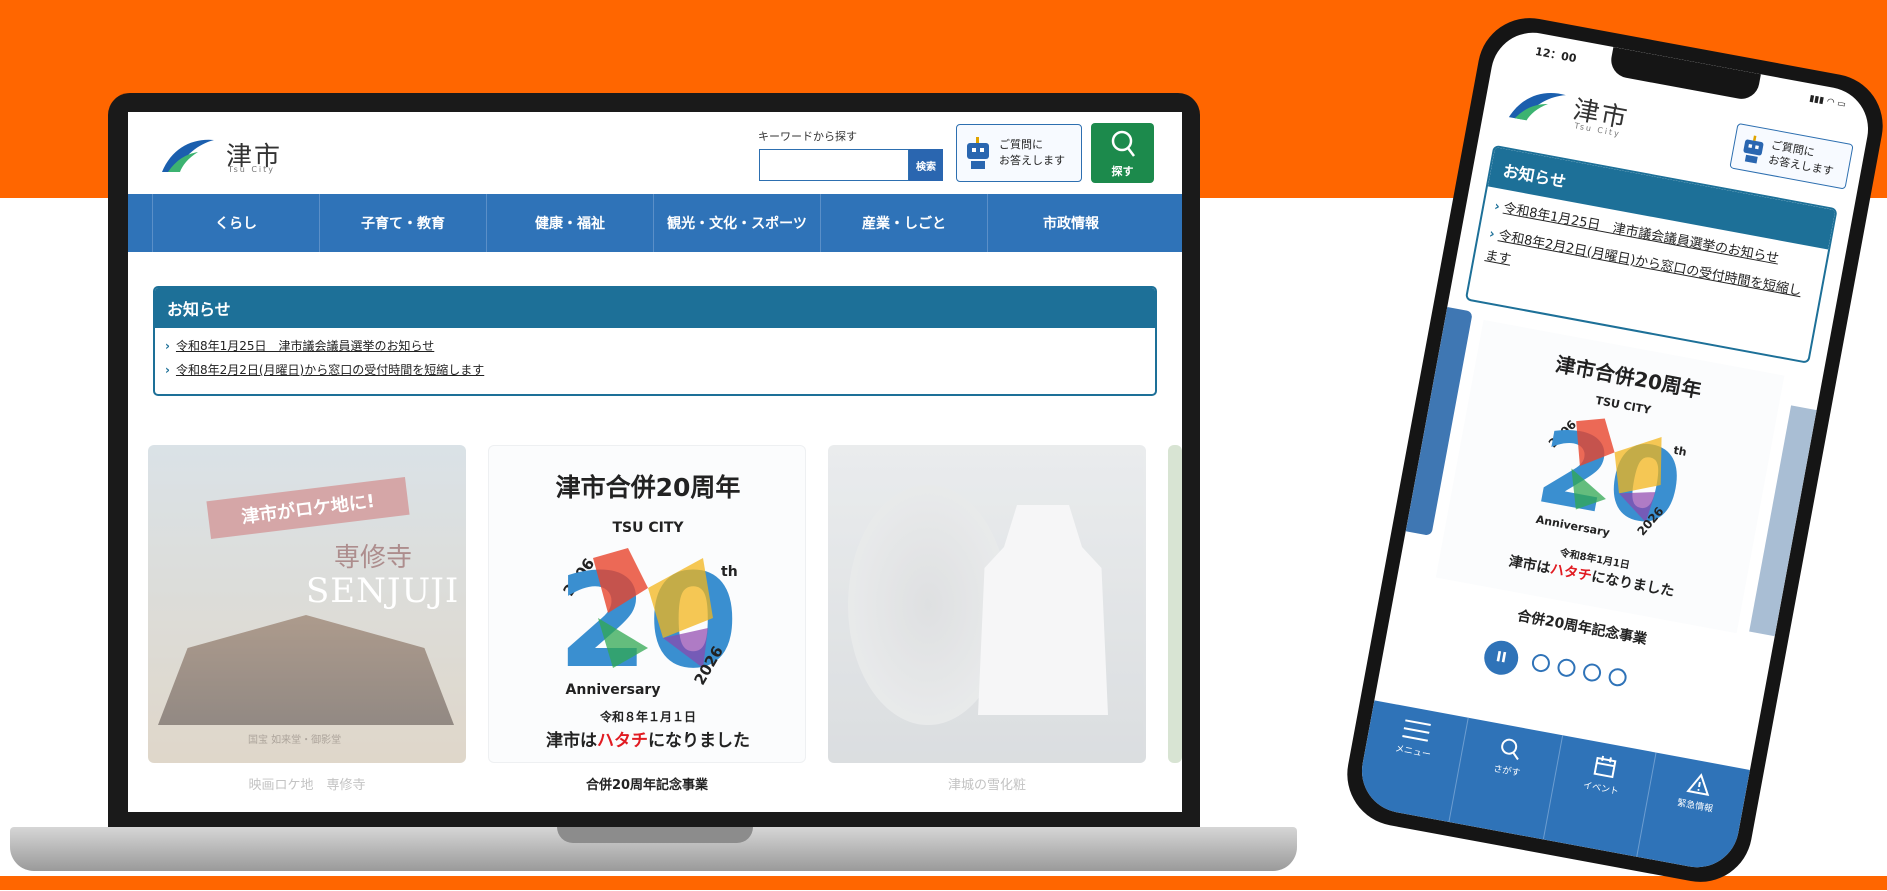 The image size is (1887, 891). I want to click on message-suffix: になりました, so click(699, 741).